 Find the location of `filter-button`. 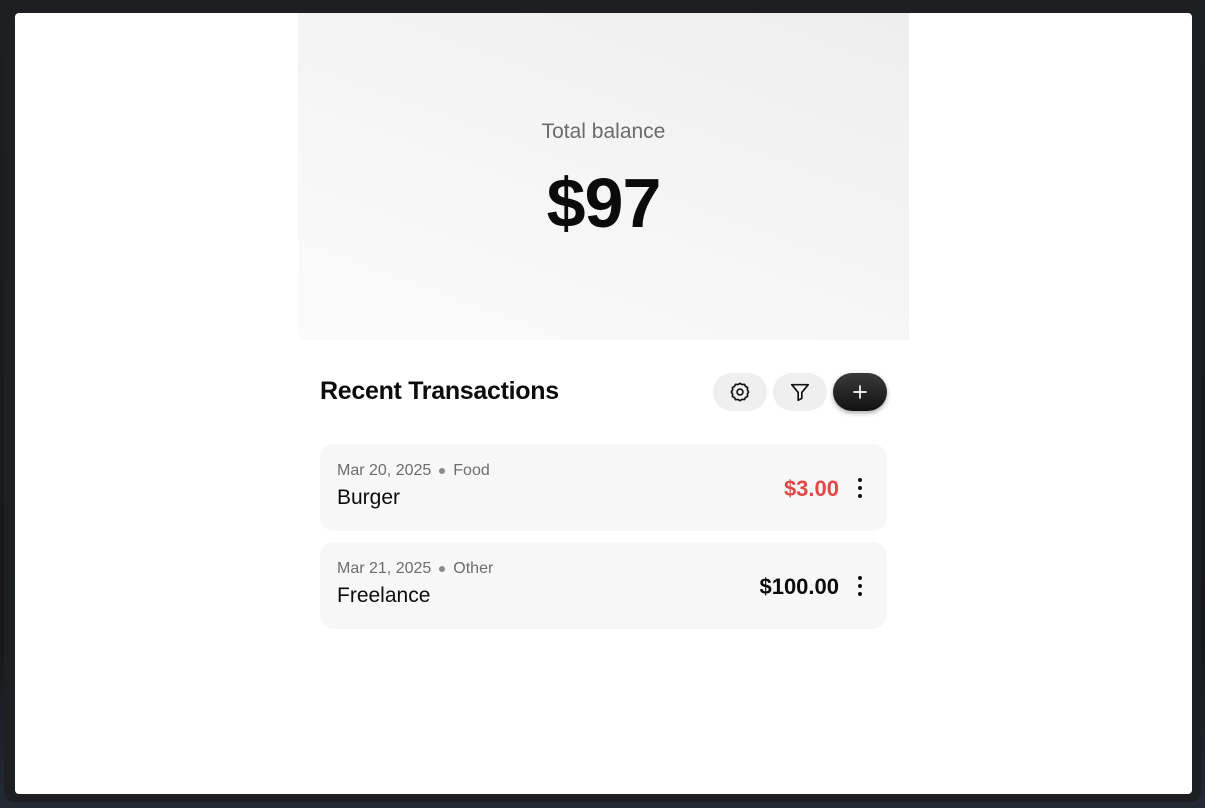

filter-button is located at coordinates (800, 392).